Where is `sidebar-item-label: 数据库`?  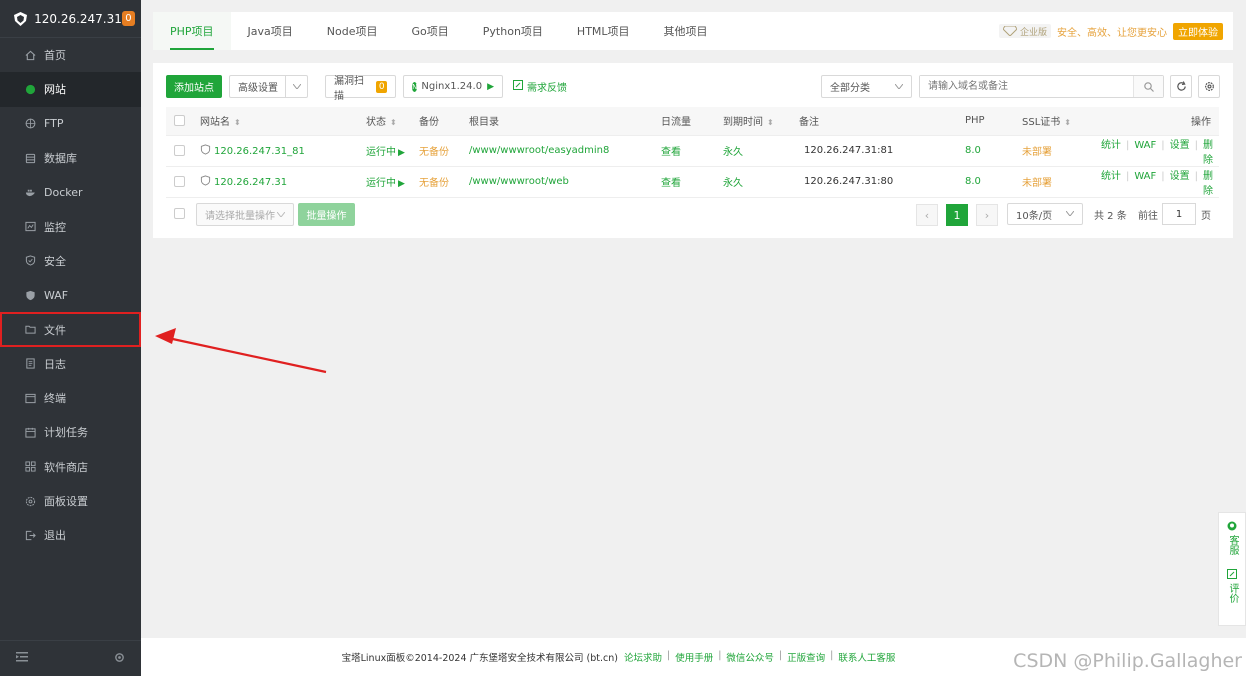 sidebar-item-label: 数据库 is located at coordinates (60, 159).